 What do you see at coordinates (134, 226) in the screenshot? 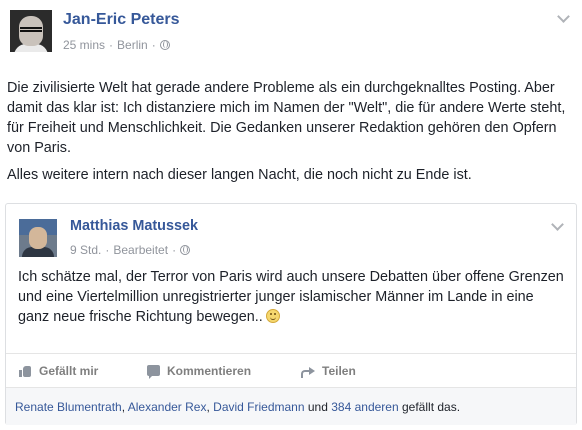
I see `shared-author-name: Matthias Matussek` at bounding box center [134, 226].